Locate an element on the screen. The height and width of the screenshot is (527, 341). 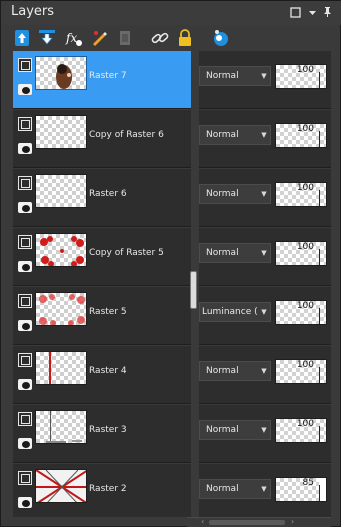
new-layer-below-icon is located at coordinates (47, 38).